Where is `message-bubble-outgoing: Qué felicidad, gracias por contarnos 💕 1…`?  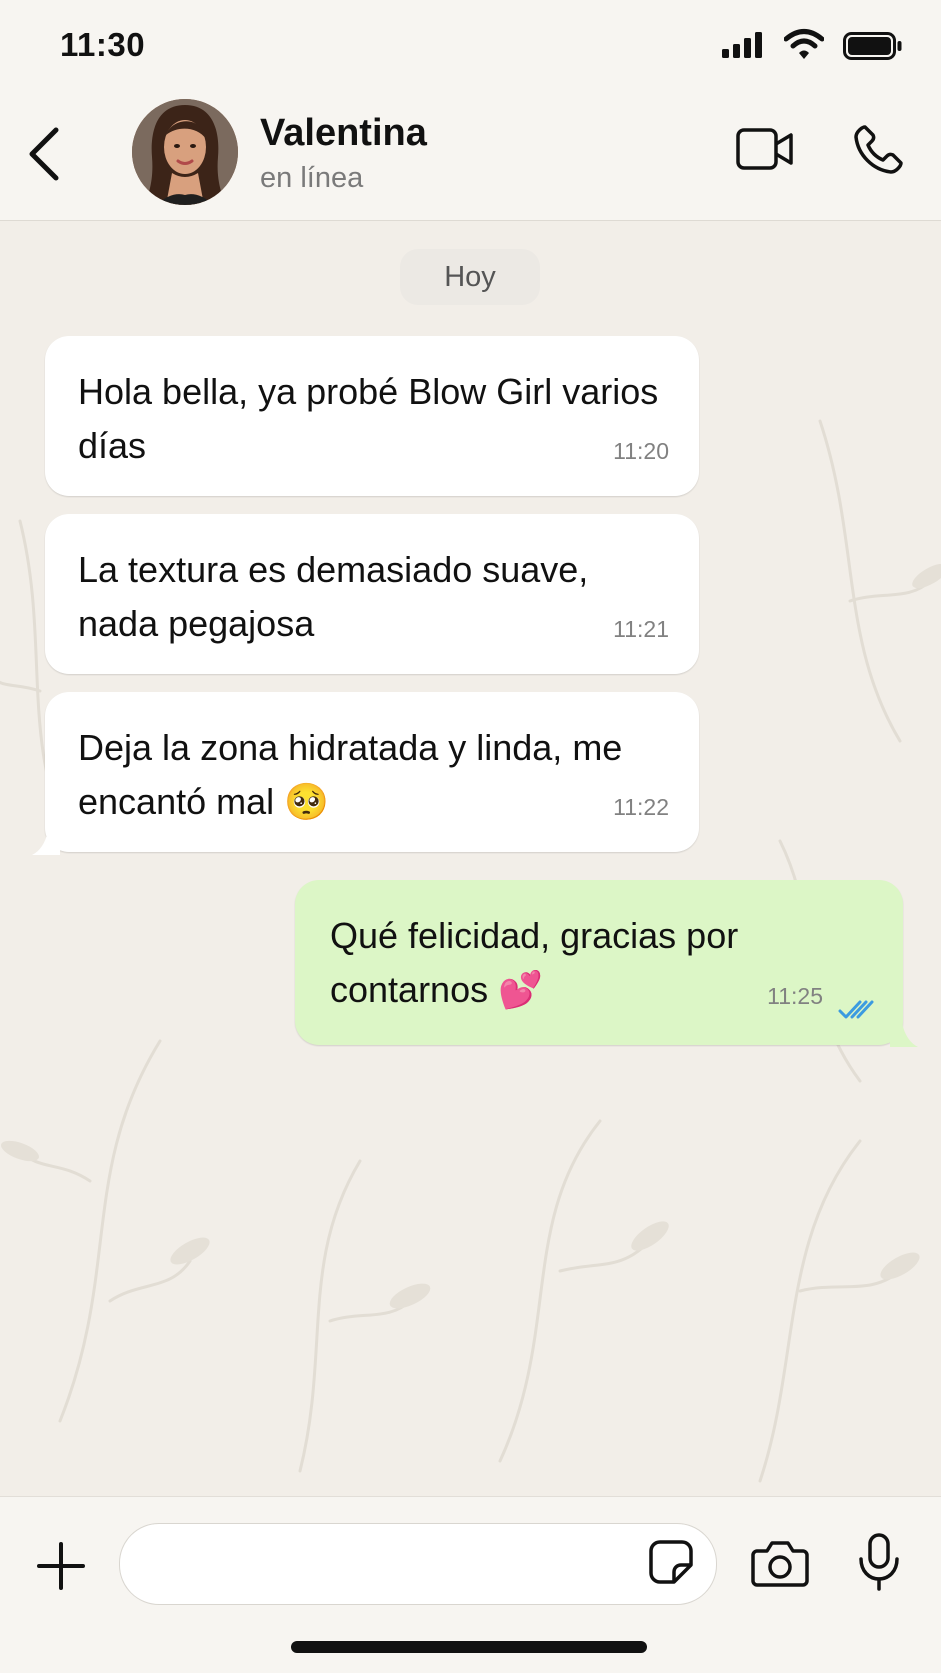
message-bubble-outgoing: Qué felicidad, gracias por contarnos 💕 1… is located at coordinates (599, 962).